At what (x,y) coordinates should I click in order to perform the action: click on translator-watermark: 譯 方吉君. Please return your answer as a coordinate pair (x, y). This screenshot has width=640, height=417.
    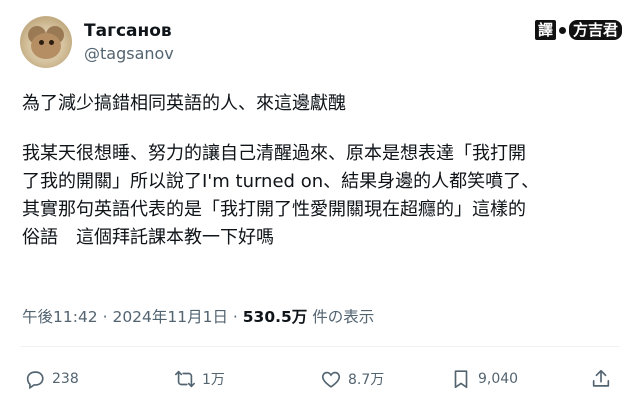
    Looking at the image, I should click on (578, 30).